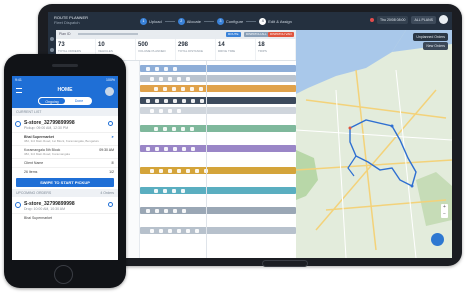  I want to click on tab-ongoing: Ongoing, so click(52, 101).